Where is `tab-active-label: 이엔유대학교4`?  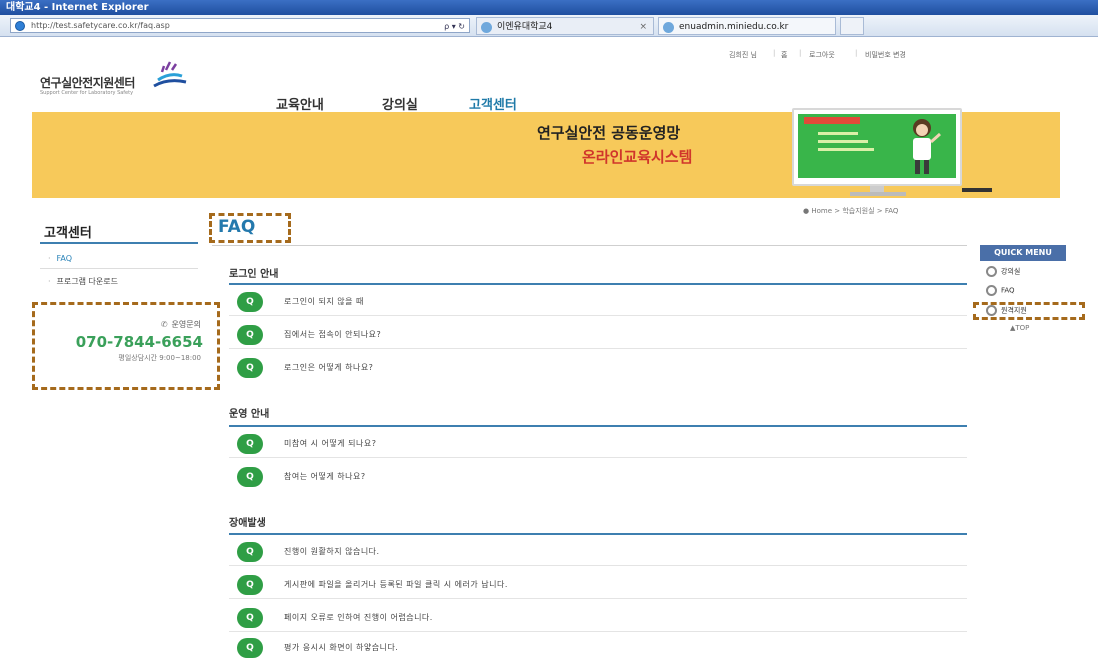 tab-active-label: 이엔유대학교4 is located at coordinates (525, 27).